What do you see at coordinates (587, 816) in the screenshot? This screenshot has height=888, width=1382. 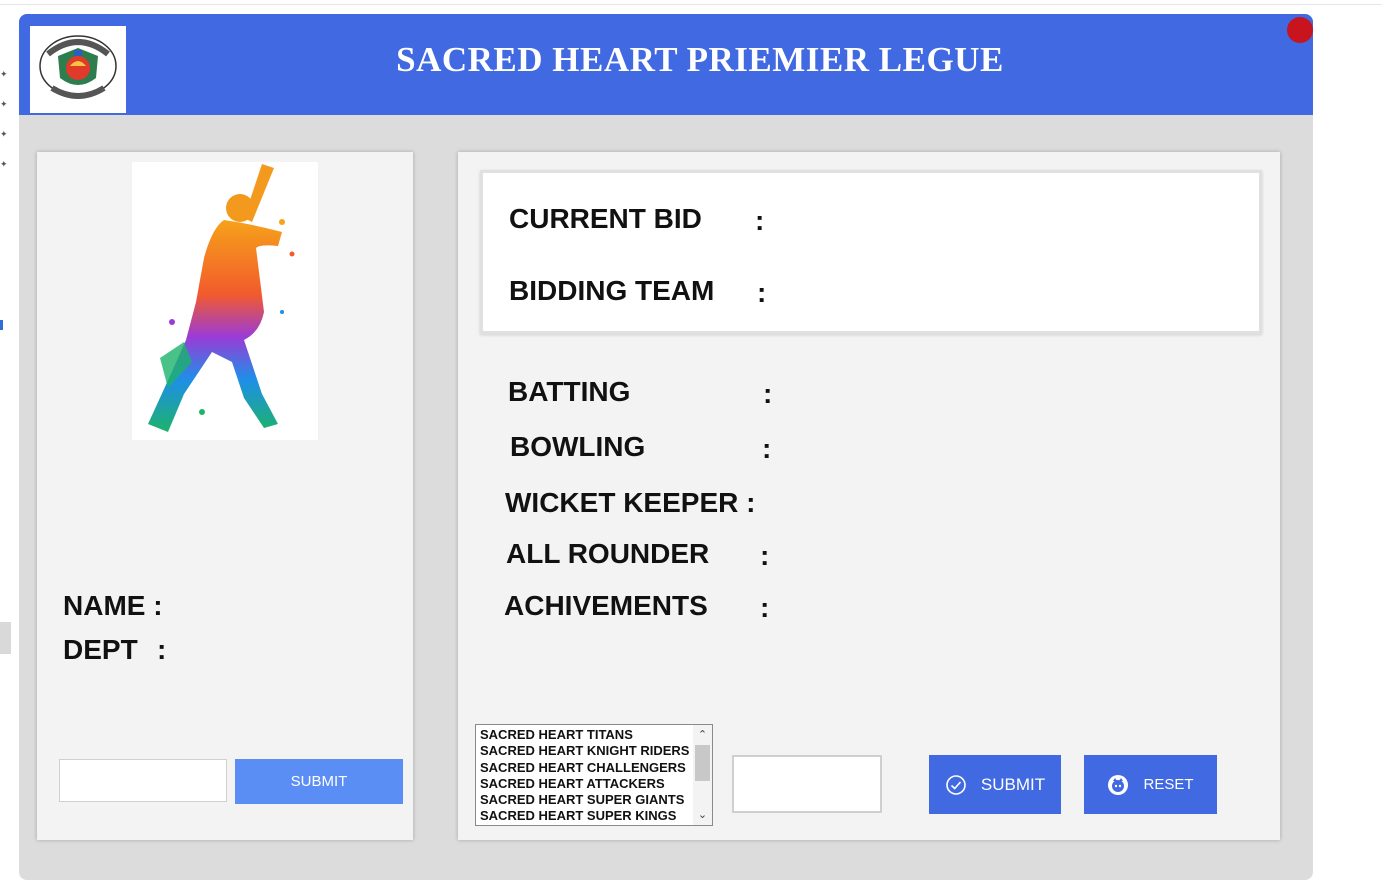 I see `team-list-item: SACRED HEART SUPER KINGS` at bounding box center [587, 816].